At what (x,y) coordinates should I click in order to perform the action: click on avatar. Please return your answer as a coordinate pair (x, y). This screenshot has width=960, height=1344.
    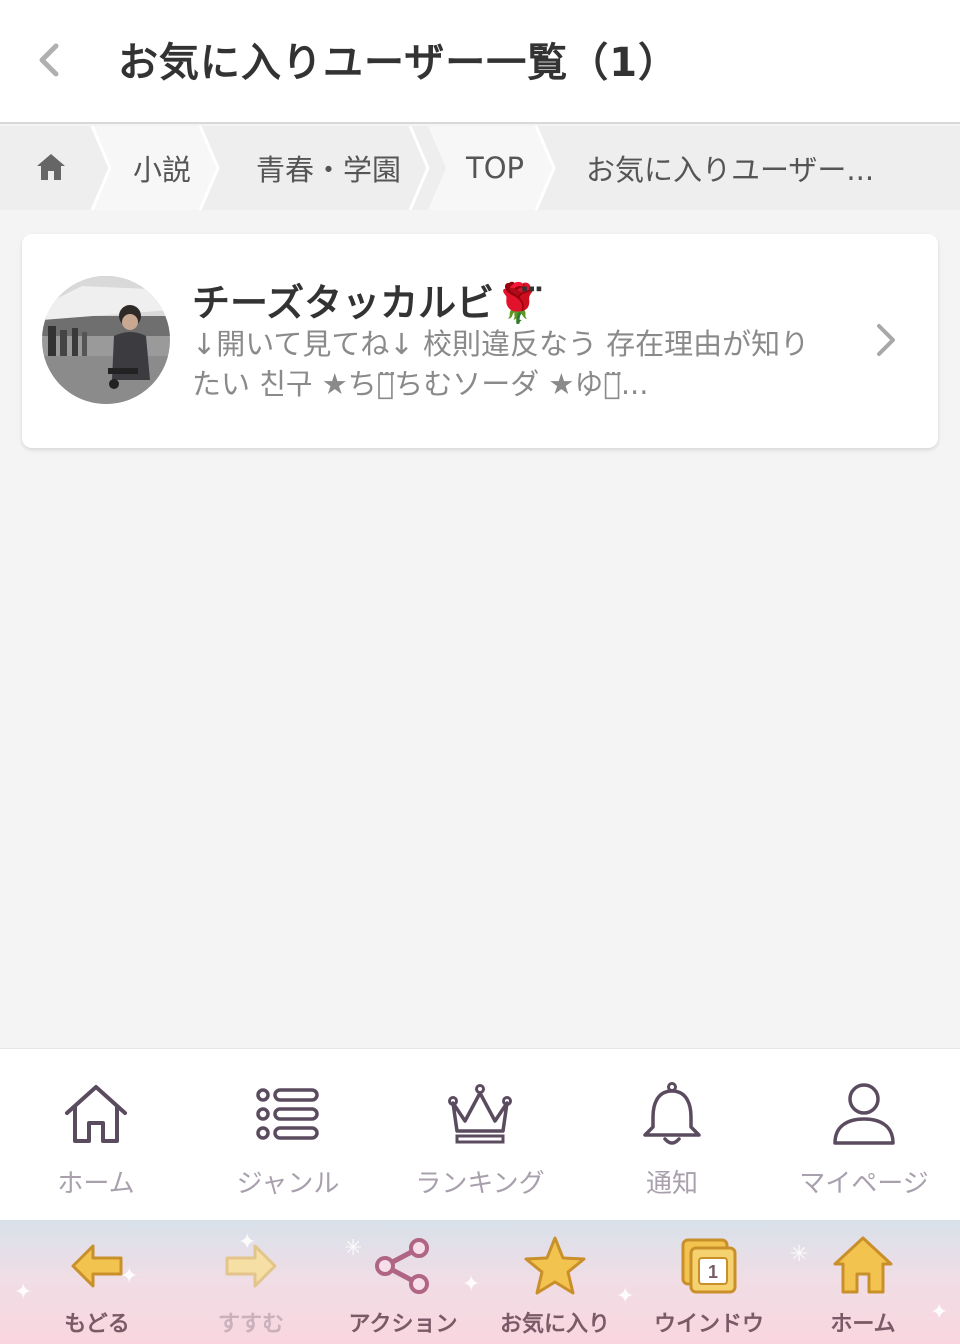
    Looking at the image, I should click on (106, 340).